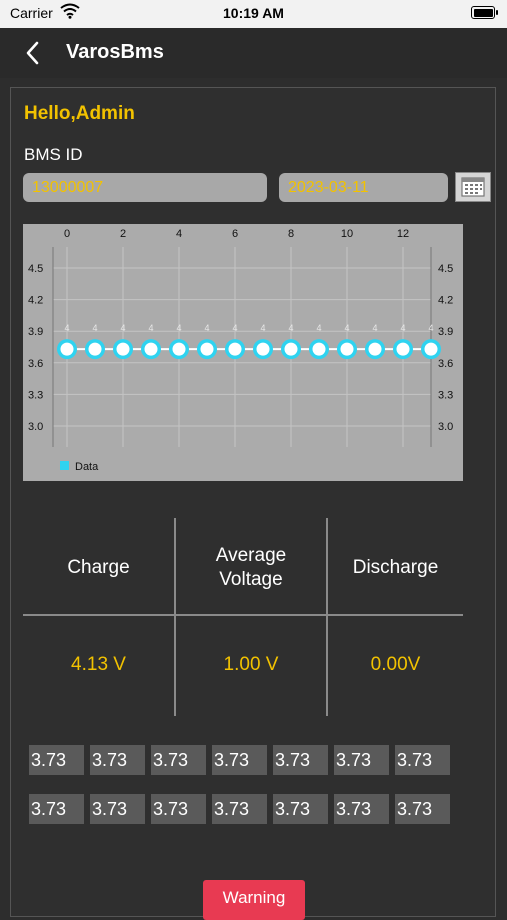  What do you see at coordinates (395, 664) in the screenshot?
I see `discharge-value: 0.00V` at bounding box center [395, 664].